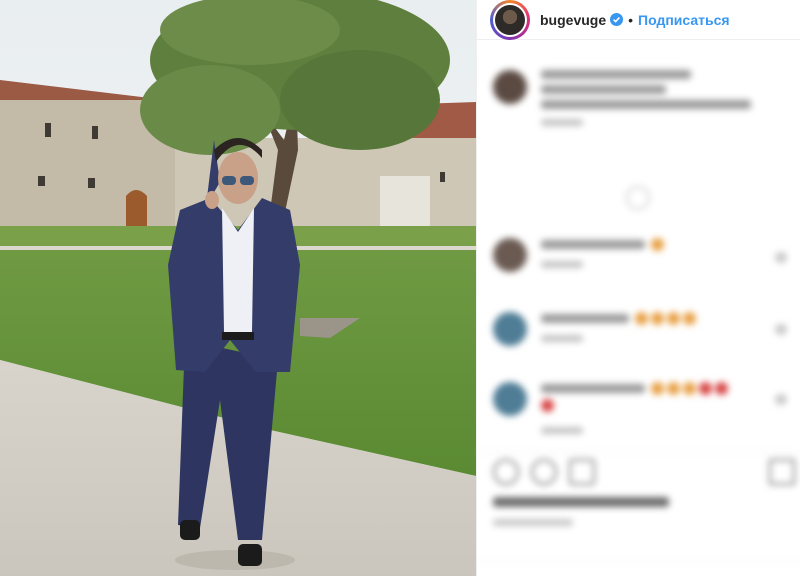 The width and height of the screenshot is (800, 576). I want to click on heart-icon, so click(506, 472).